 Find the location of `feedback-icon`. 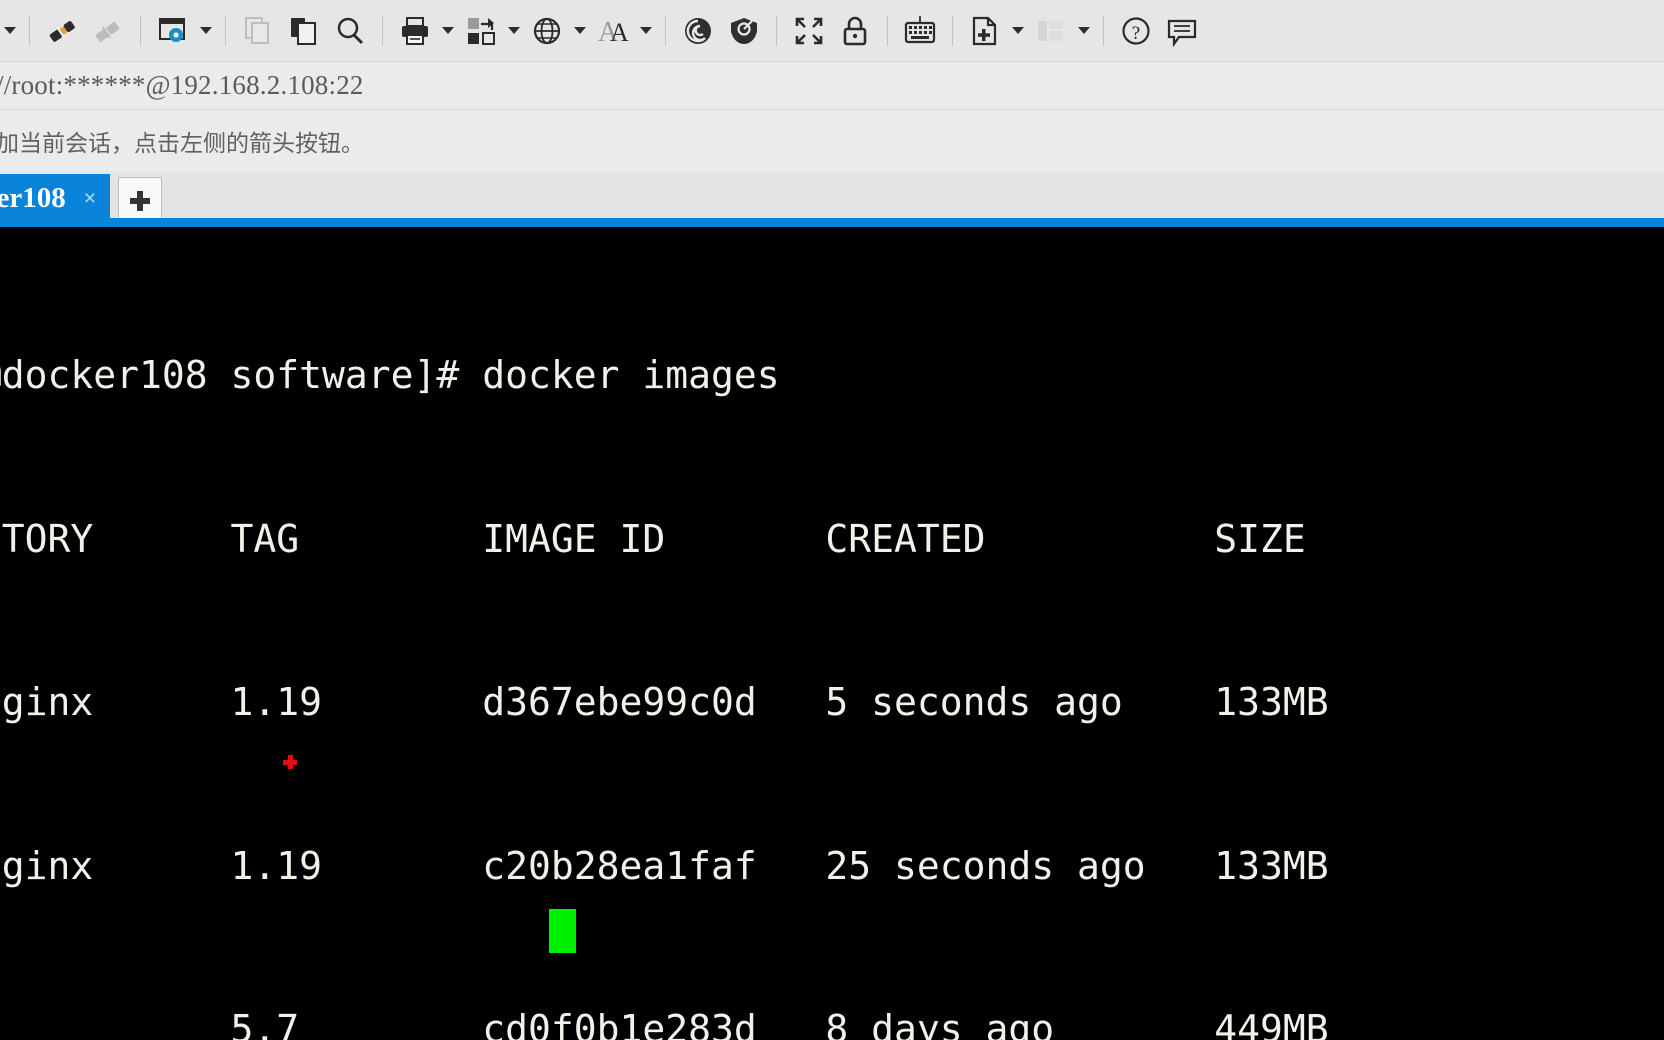

feedback-icon is located at coordinates (1182, 31).